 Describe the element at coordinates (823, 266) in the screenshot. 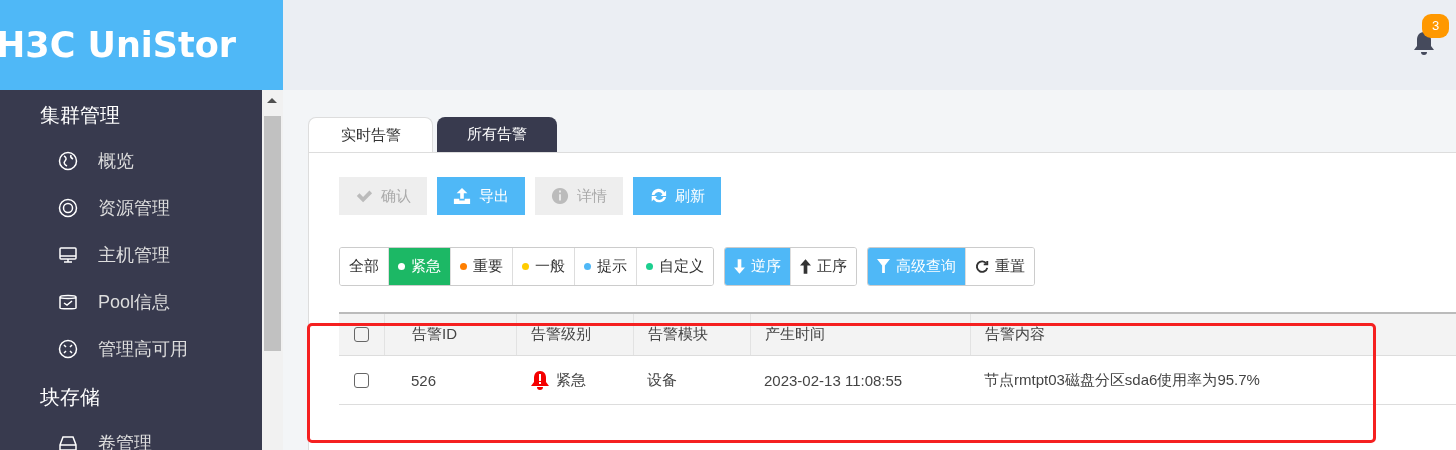

I see `sort-button: 正序` at that location.